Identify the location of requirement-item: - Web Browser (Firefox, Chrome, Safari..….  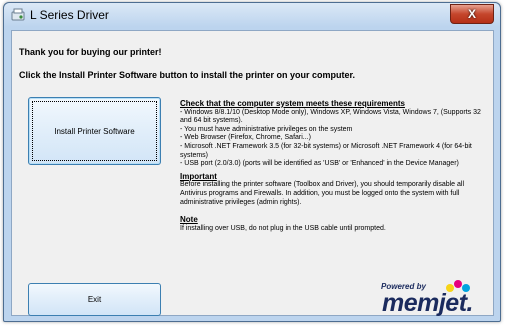
(245, 138).